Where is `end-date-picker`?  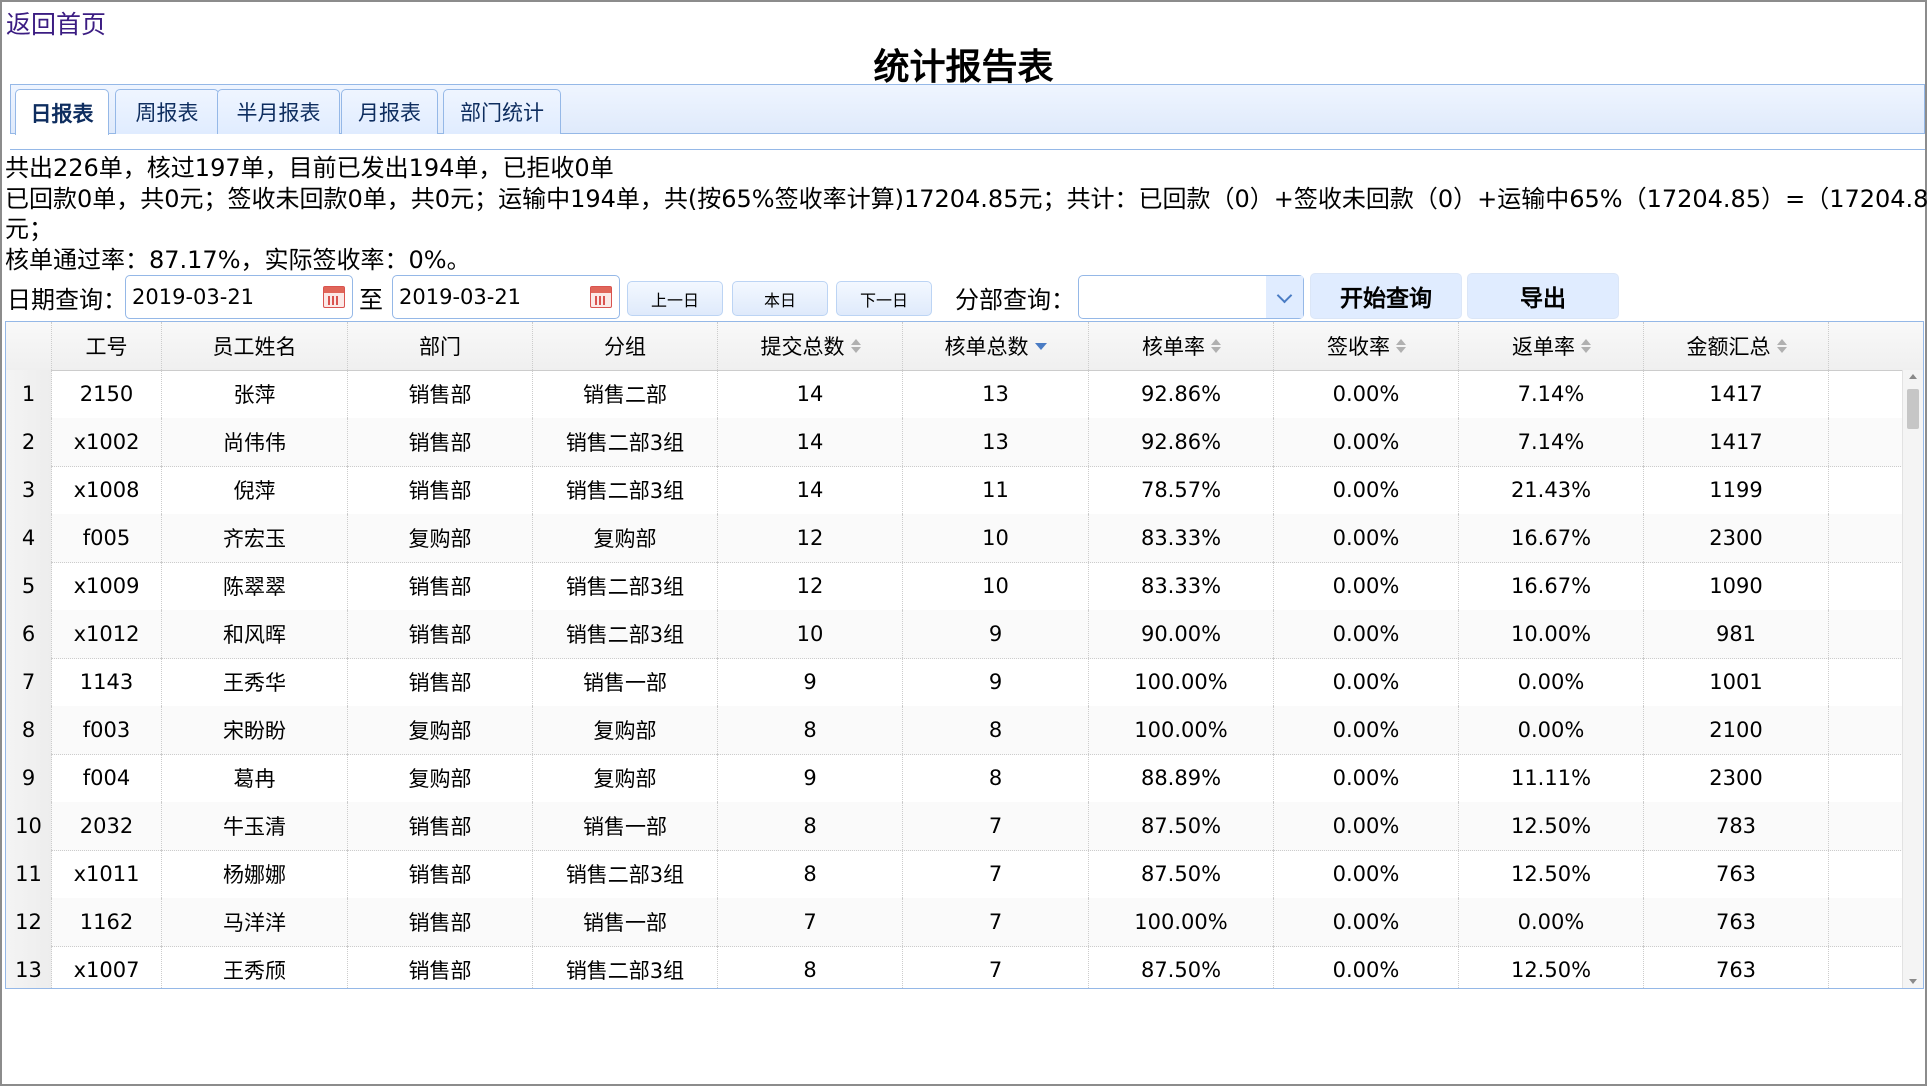 end-date-picker is located at coordinates (506, 297).